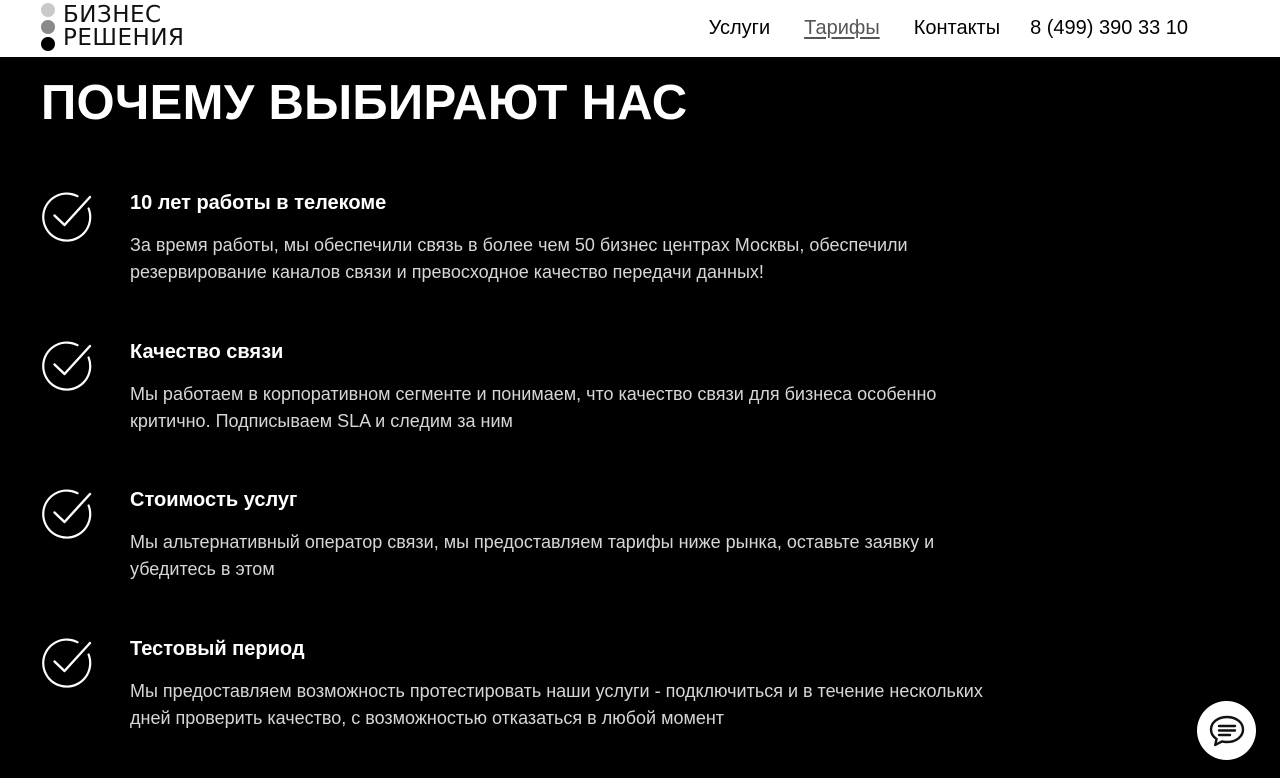 The height and width of the screenshot is (778, 1280). Describe the element at coordinates (364, 103) in the screenshot. I see `section-title: ПОЧЕМУ ВЫБИРАЮТ НАС` at that location.